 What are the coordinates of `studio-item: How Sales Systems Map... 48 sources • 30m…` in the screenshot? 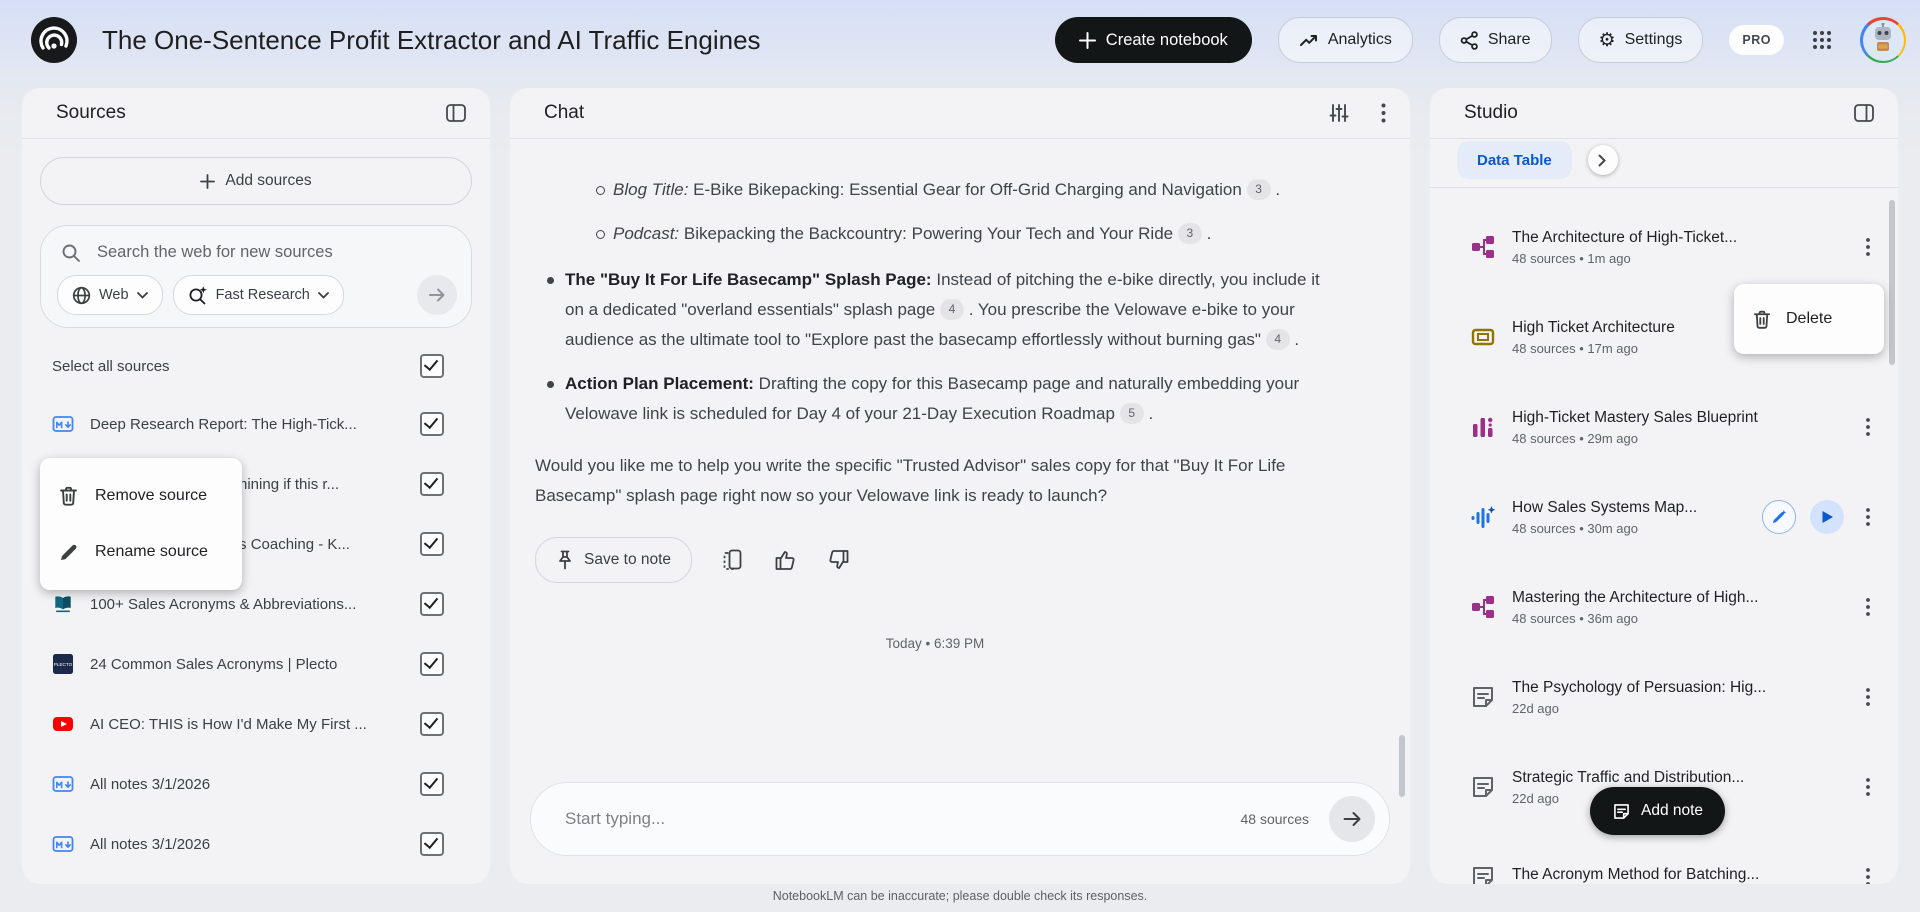 It's located at (1664, 517).